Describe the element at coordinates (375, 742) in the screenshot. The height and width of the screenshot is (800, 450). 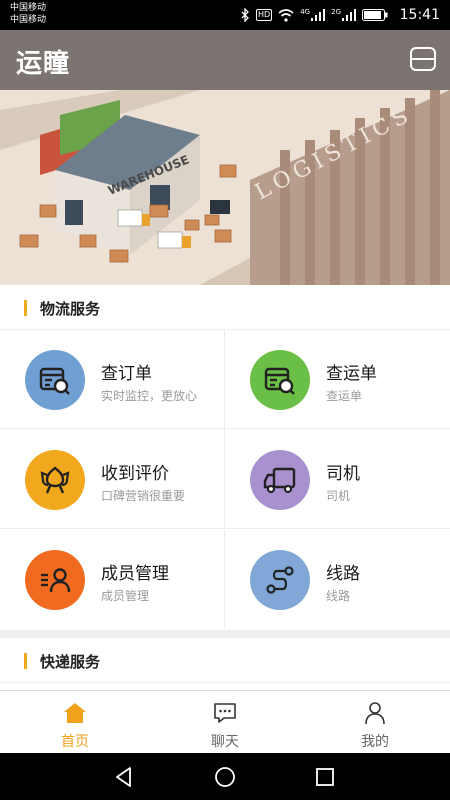
I see `tab-label: 我的` at that location.